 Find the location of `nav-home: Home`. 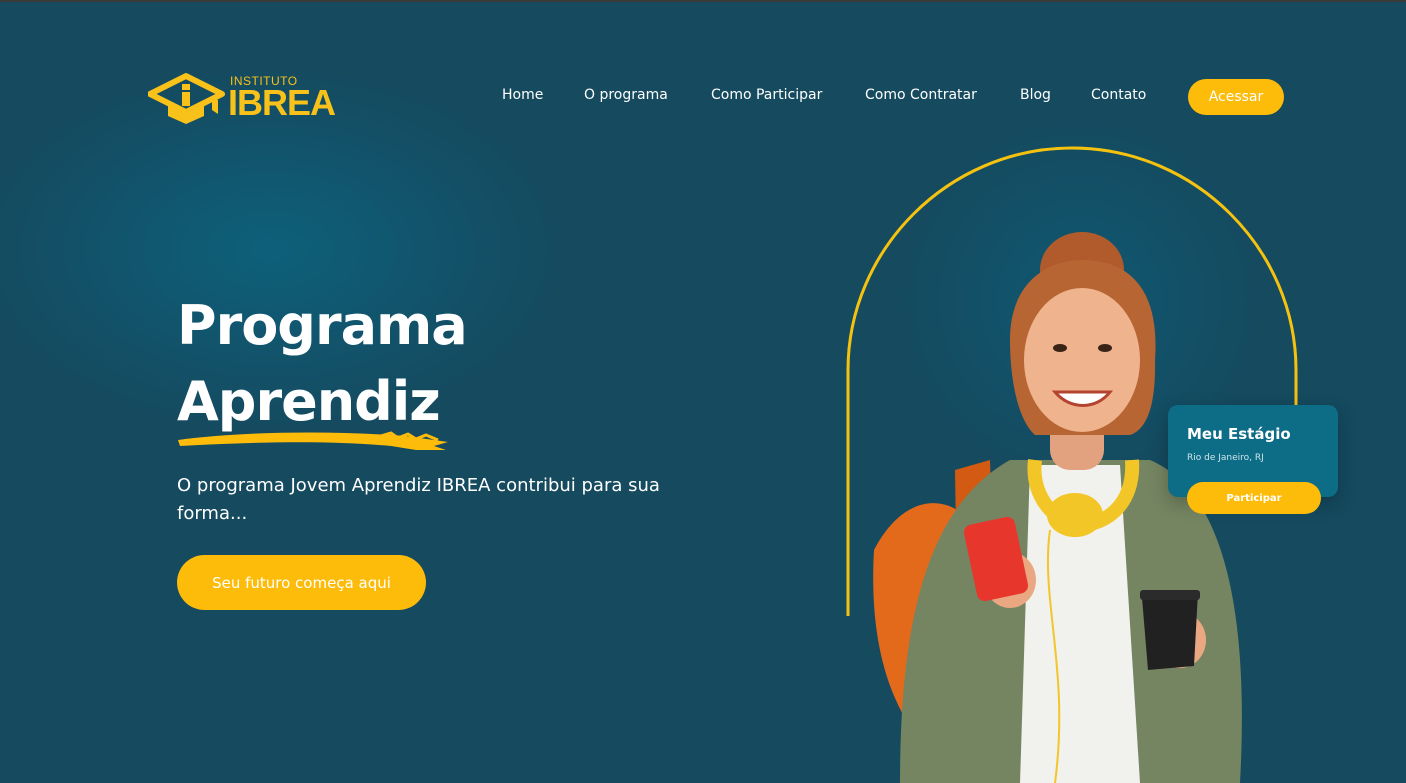

nav-home: Home is located at coordinates (522, 95).